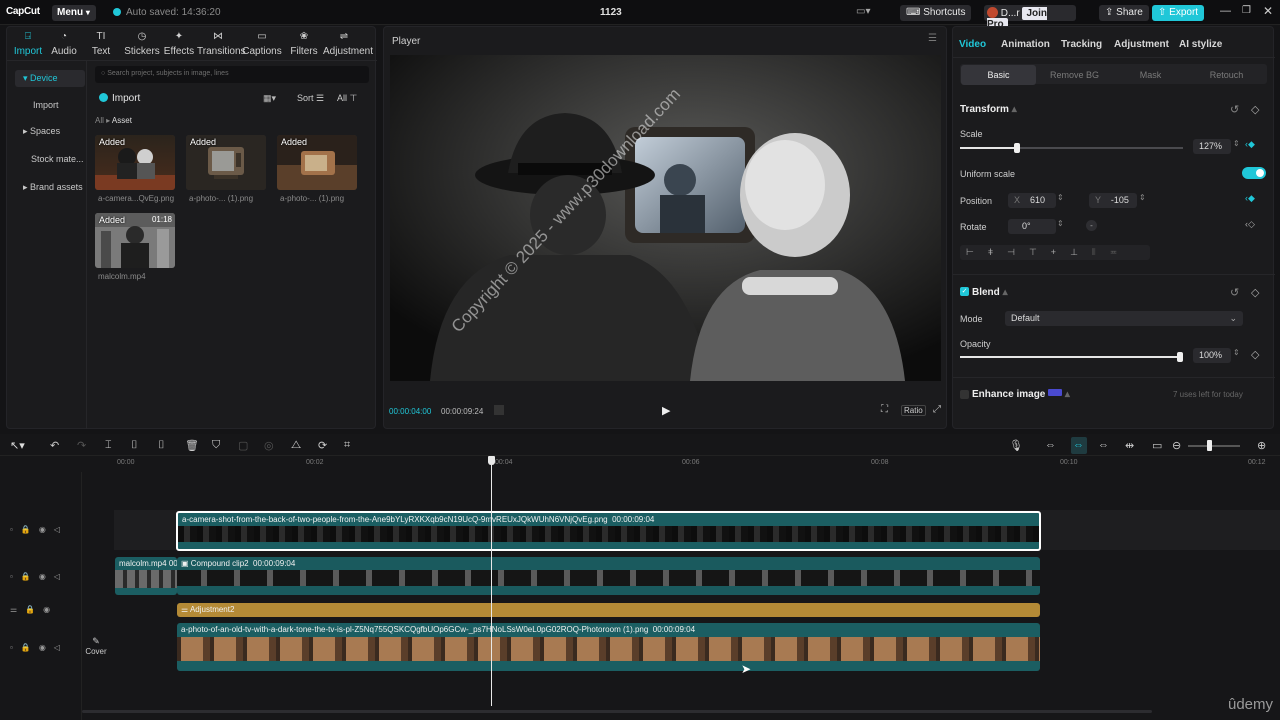 The width and height of the screenshot is (1280, 720). I want to click on close-icon: ✕, so click(1268, 11).